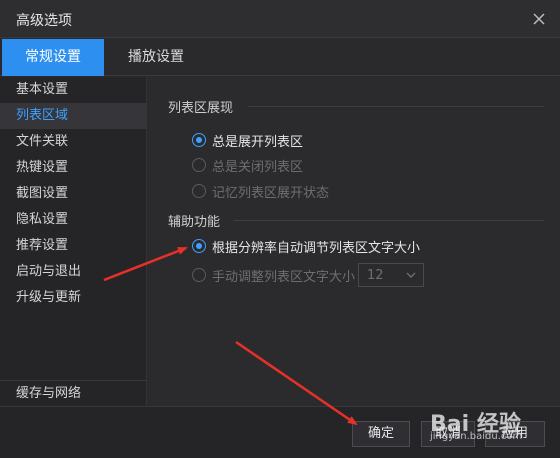 This screenshot has width=560, height=458. I want to click on tab-general-settings: 常规设置, so click(53, 57).